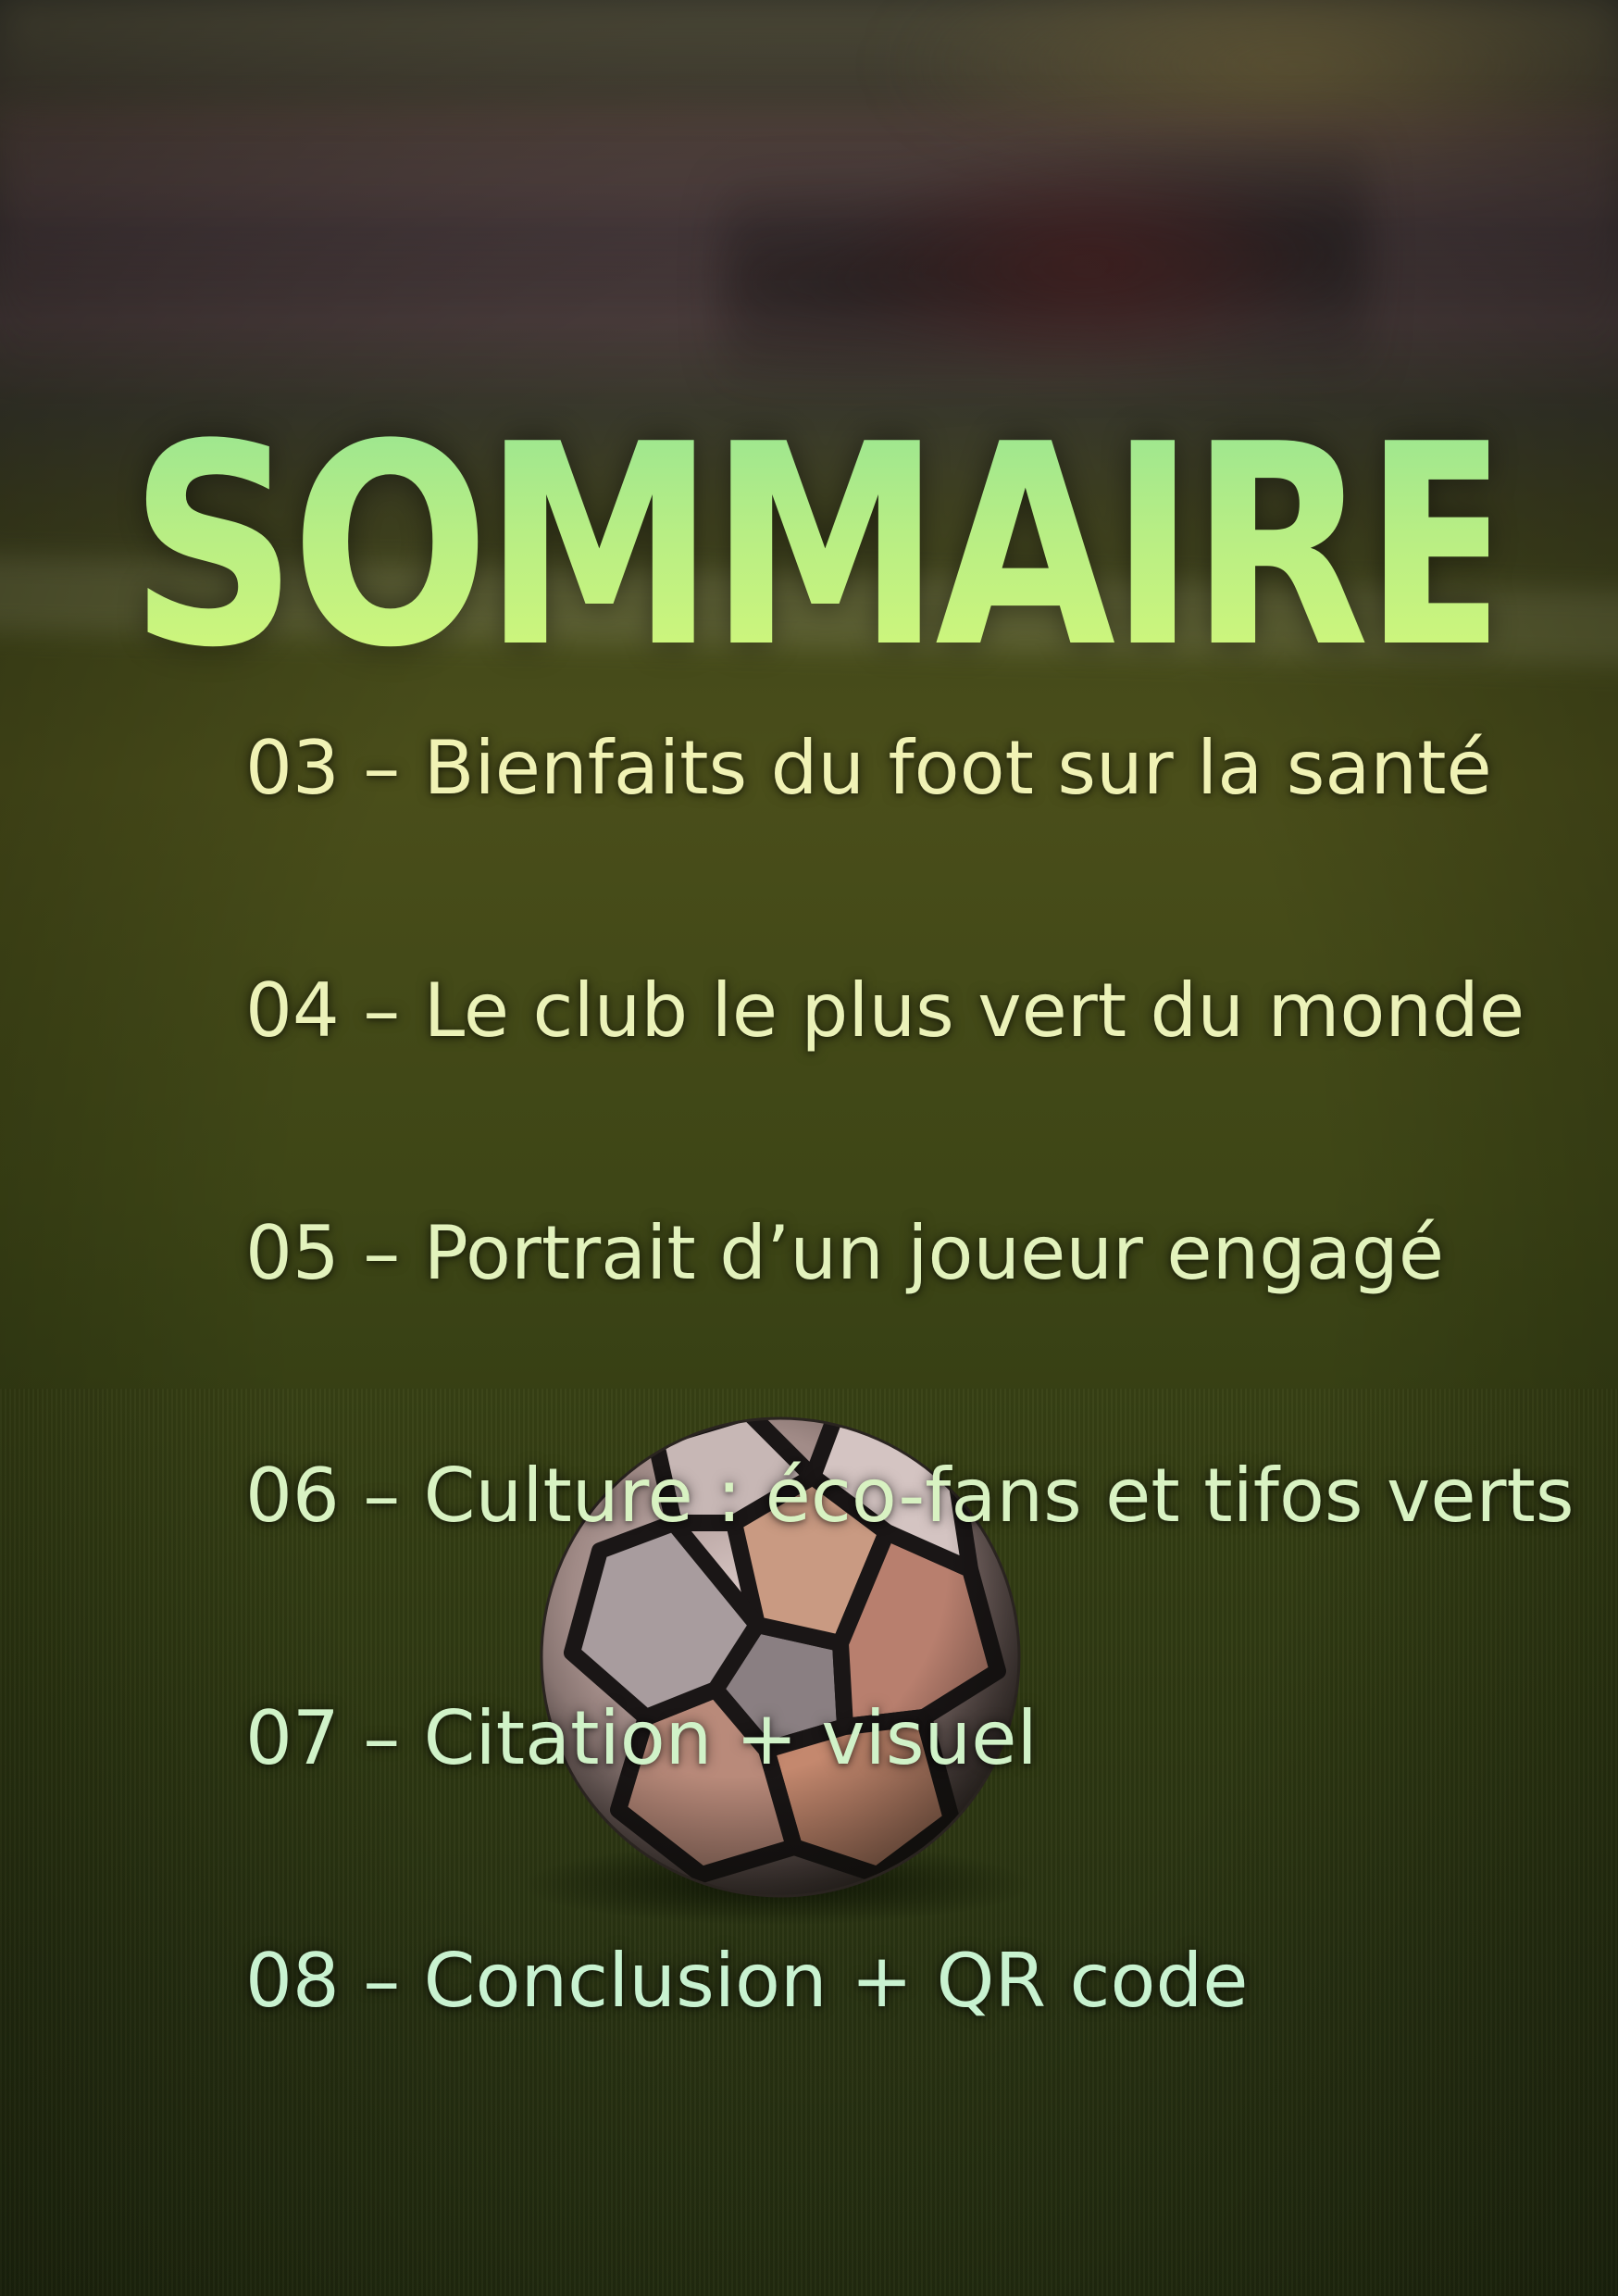 Image resolution: width=1618 pixels, height=2296 pixels. Describe the element at coordinates (909, 1813) in the screenshot. I see `toc-item: 07 – Citation + visuel` at that location.